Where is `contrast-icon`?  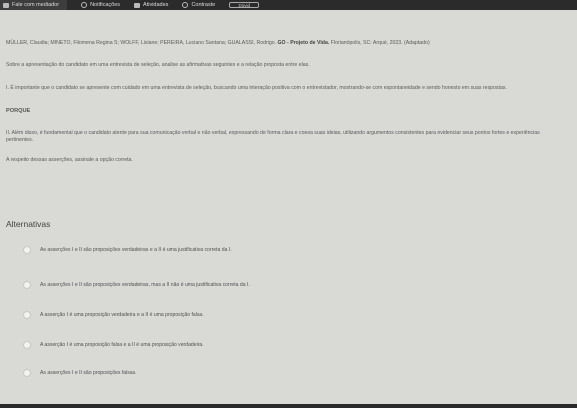 contrast-icon is located at coordinates (185, 5).